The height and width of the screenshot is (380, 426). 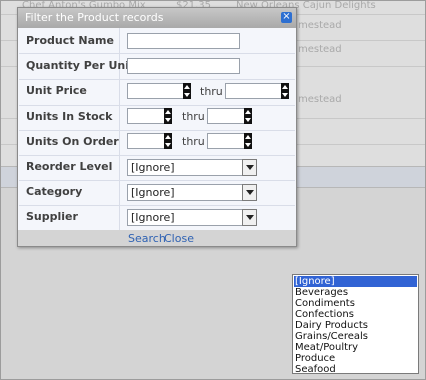 What do you see at coordinates (286, 17) in the screenshot?
I see `close-icon: ×` at bounding box center [286, 17].